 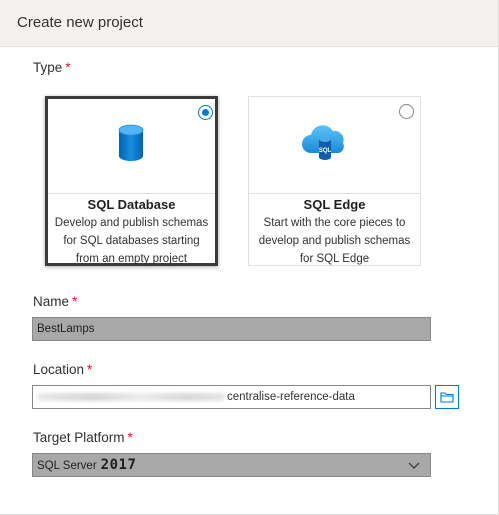 What do you see at coordinates (131, 204) in the screenshot?
I see `card-title: SQL Database` at bounding box center [131, 204].